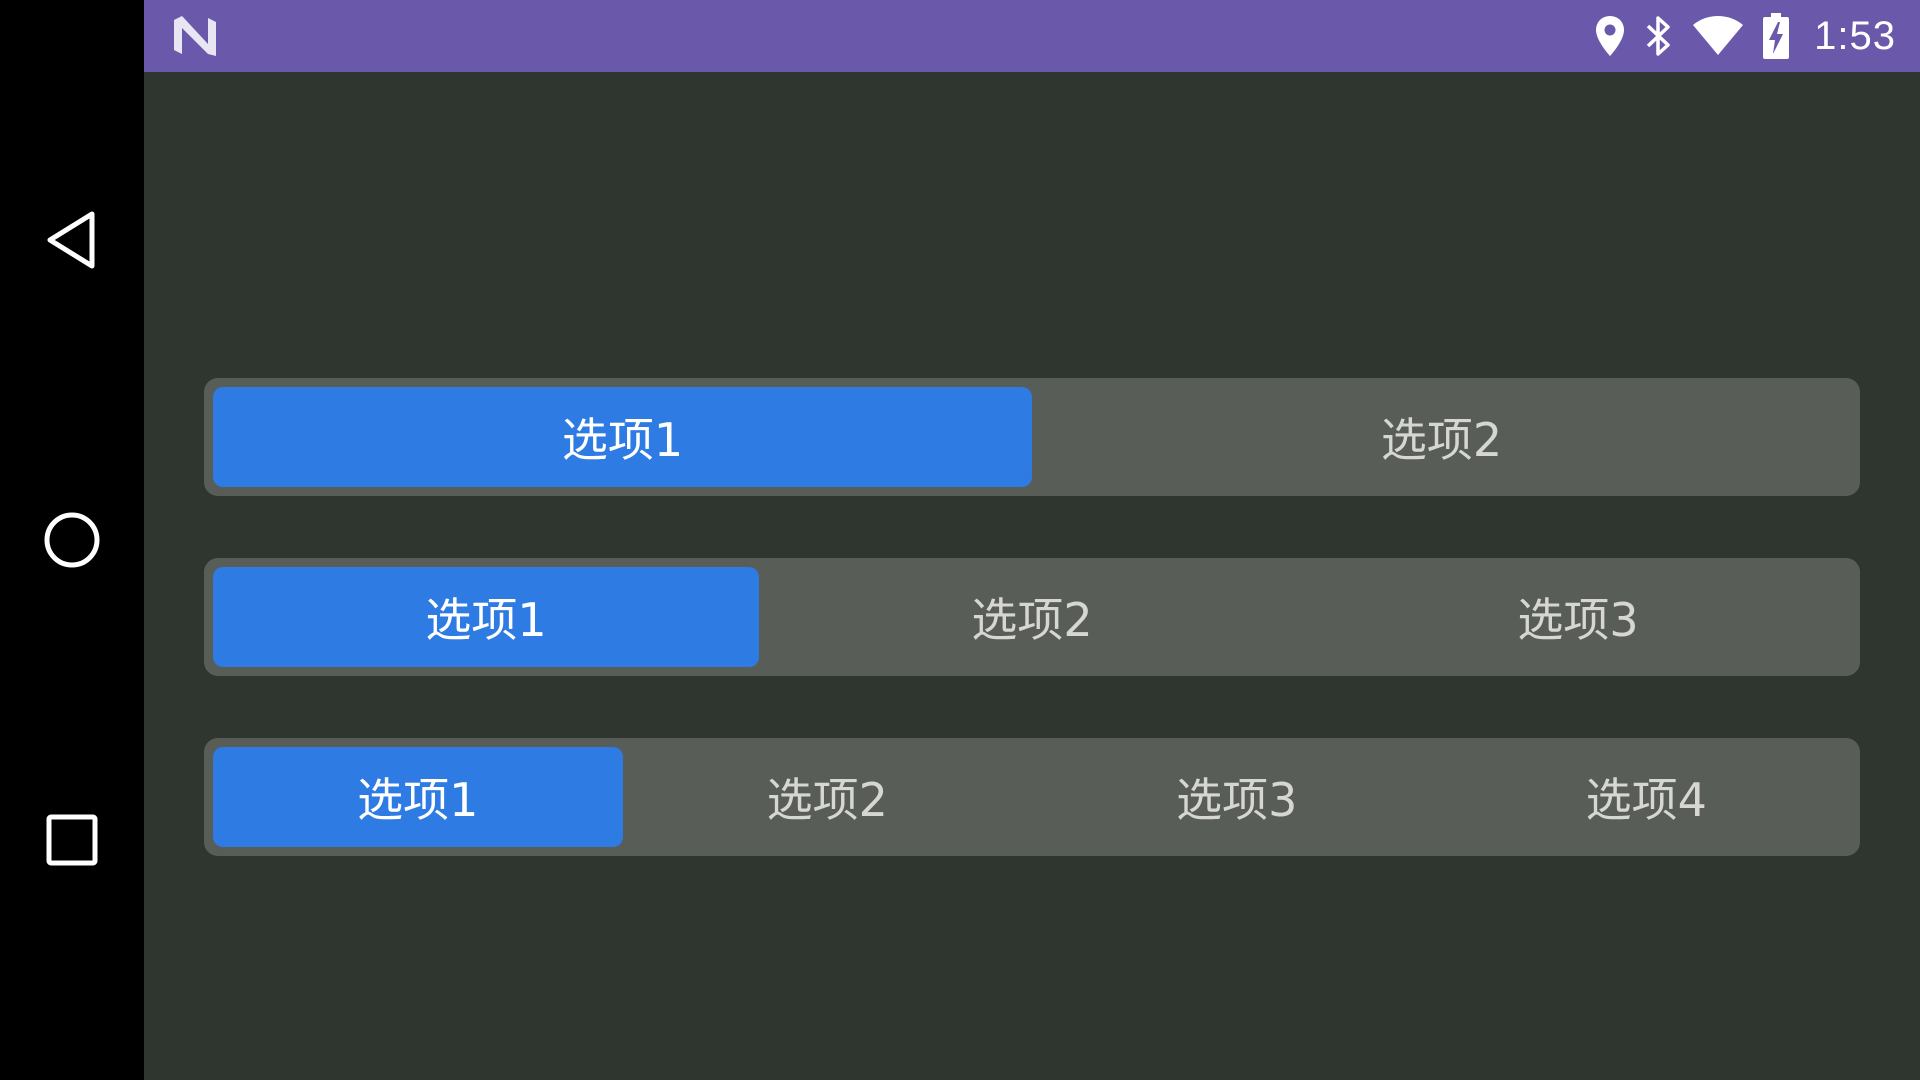 The image size is (1920, 1080). Describe the element at coordinates (1659, 36) in the screenshot. I see `bluetooth-icon` at that location.